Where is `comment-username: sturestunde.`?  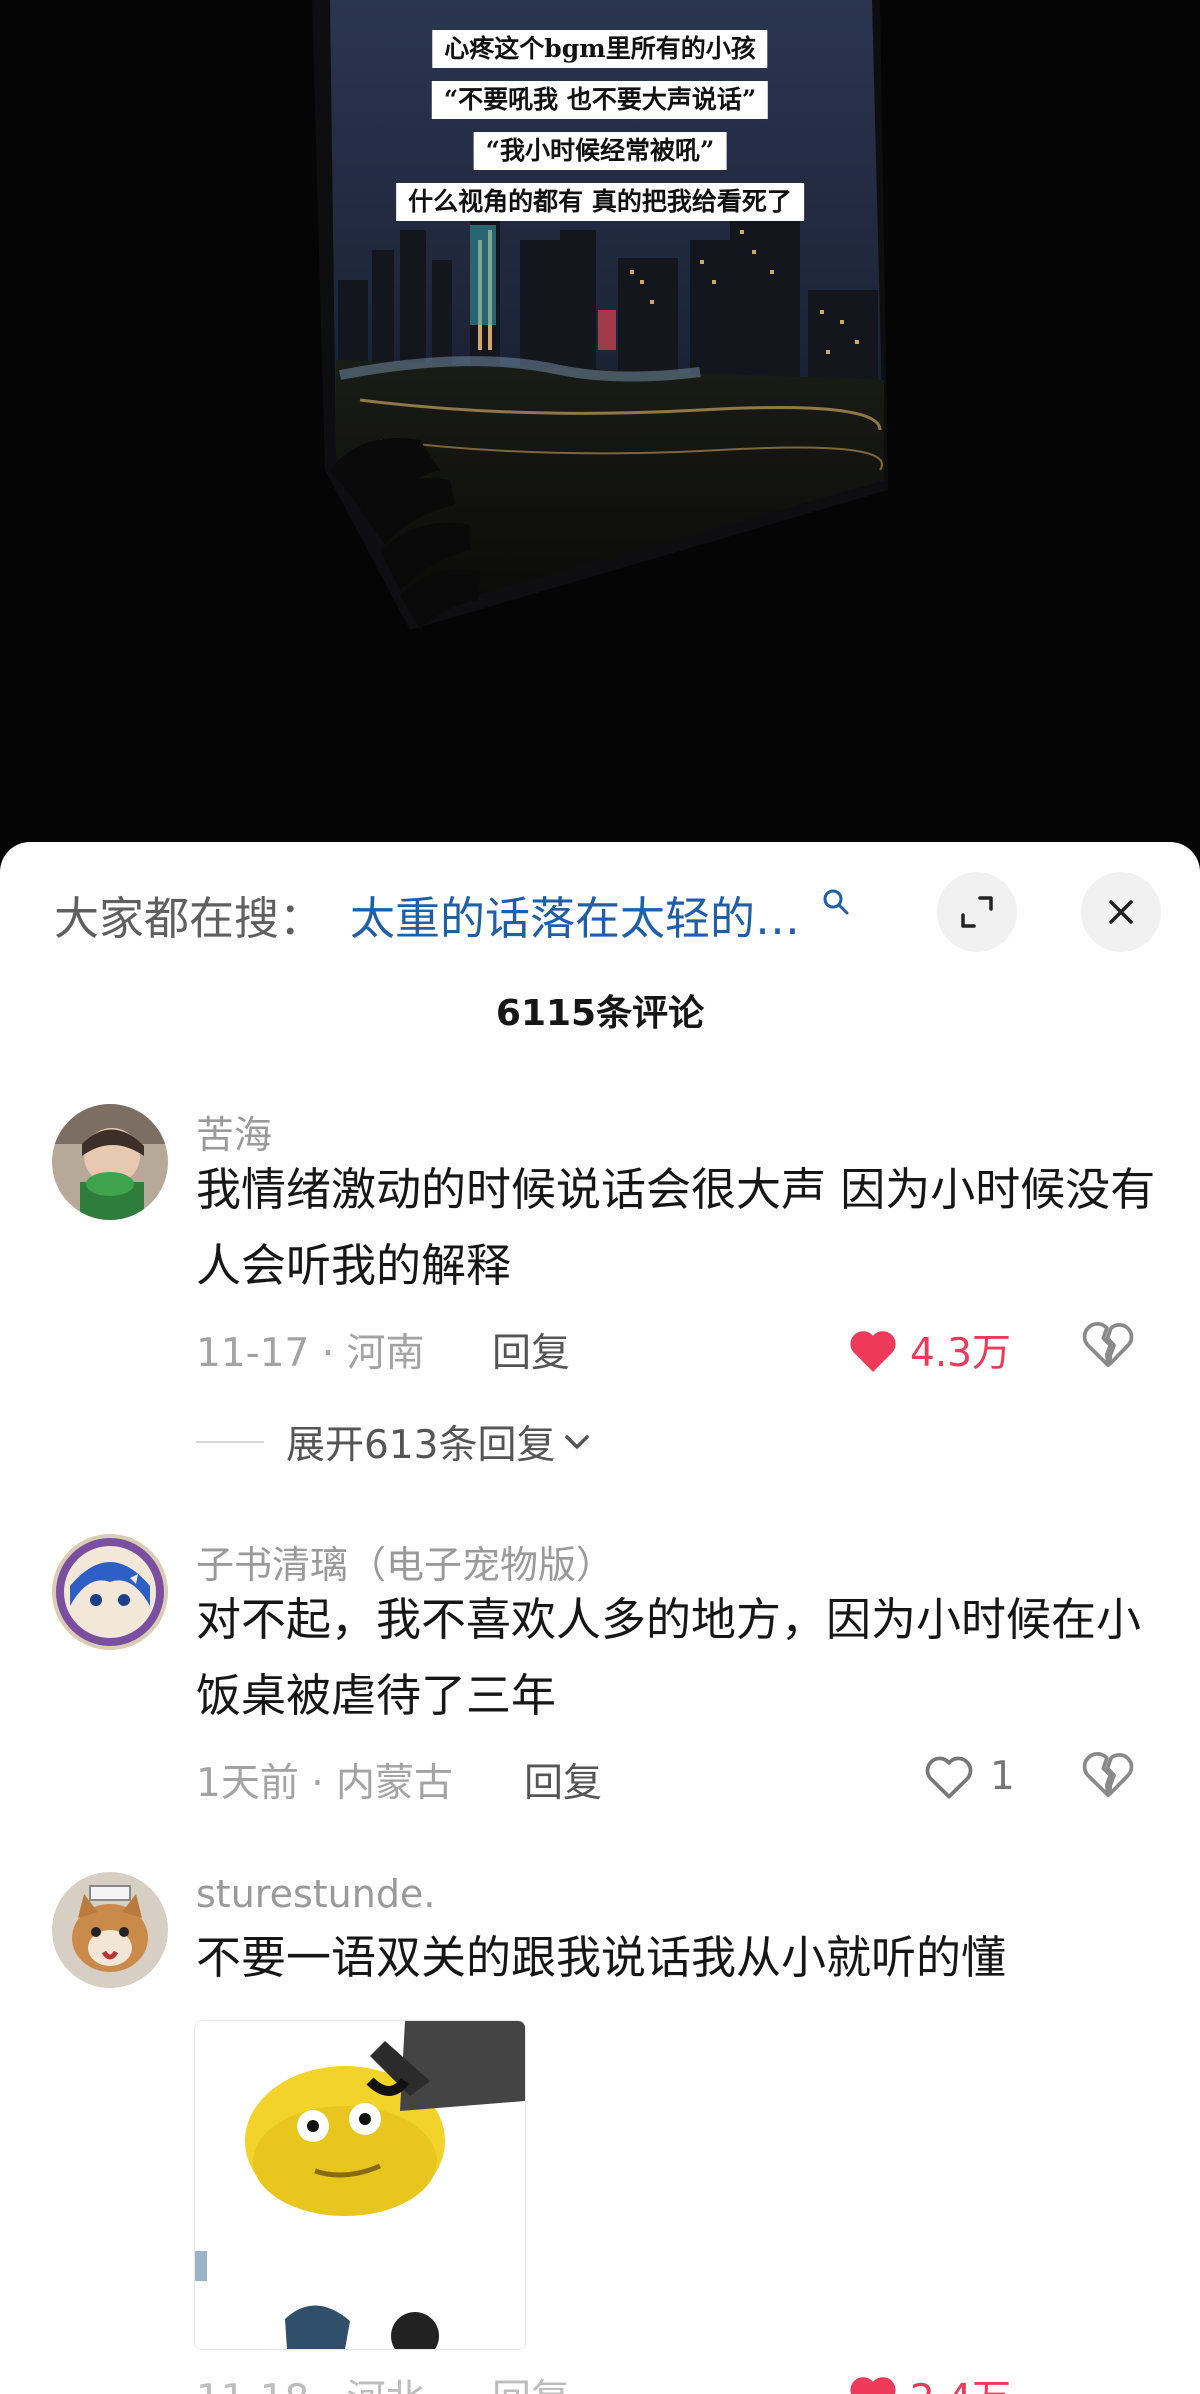 comment-username: sturestunde. is located at coordinates (315, 1894).